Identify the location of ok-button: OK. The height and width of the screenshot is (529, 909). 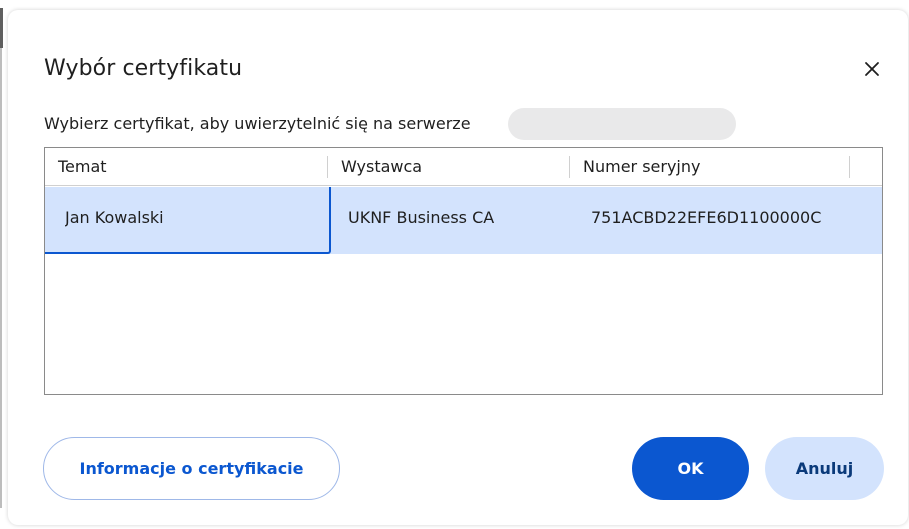
(690, 468).